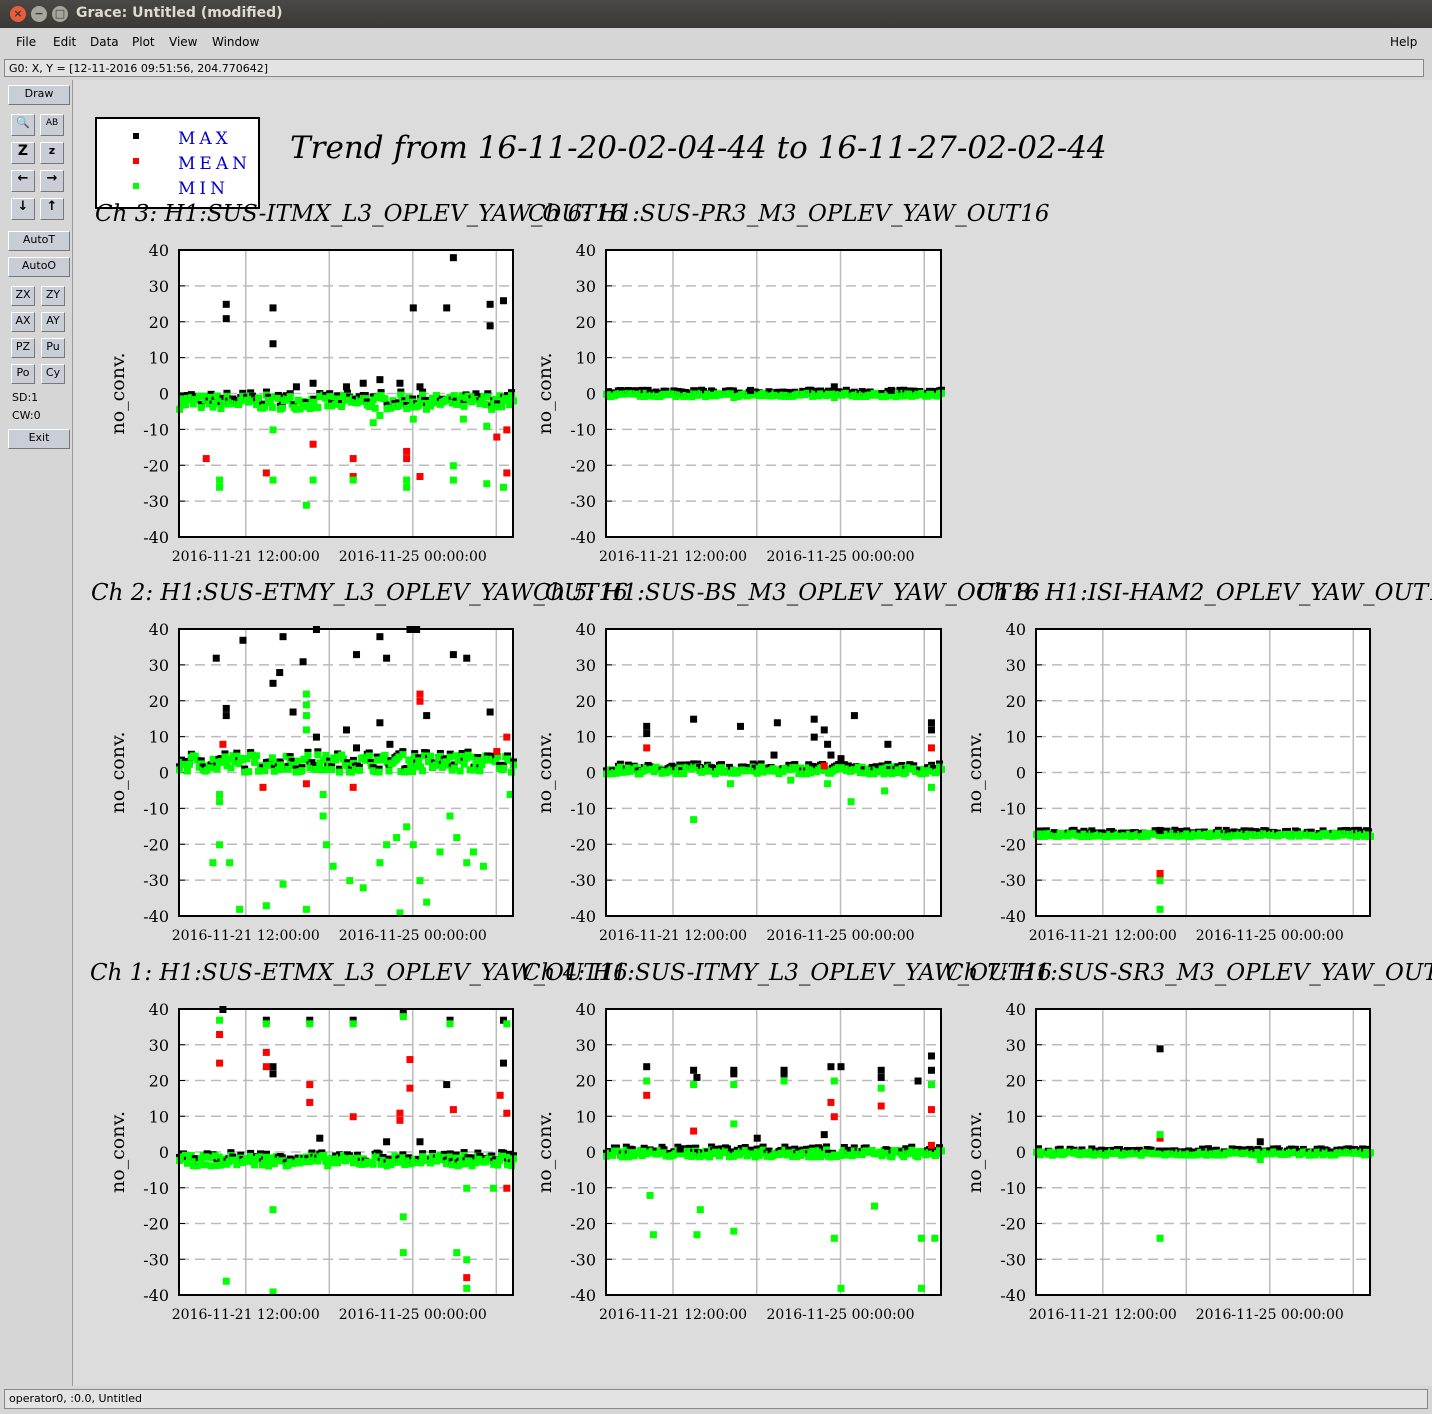 Image resolution: width=1432 pixels, height=1414 pixels. Describe the element at coordinates (23, 348) in the screenshot. I see `pz-button: PZ` at that location.